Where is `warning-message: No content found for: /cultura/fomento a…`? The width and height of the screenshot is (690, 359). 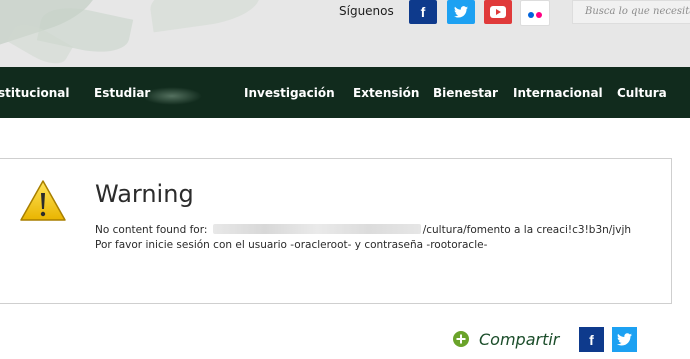 warning-message: No content found for: /cultura/fomento a… is located at coordinates (363, 230).